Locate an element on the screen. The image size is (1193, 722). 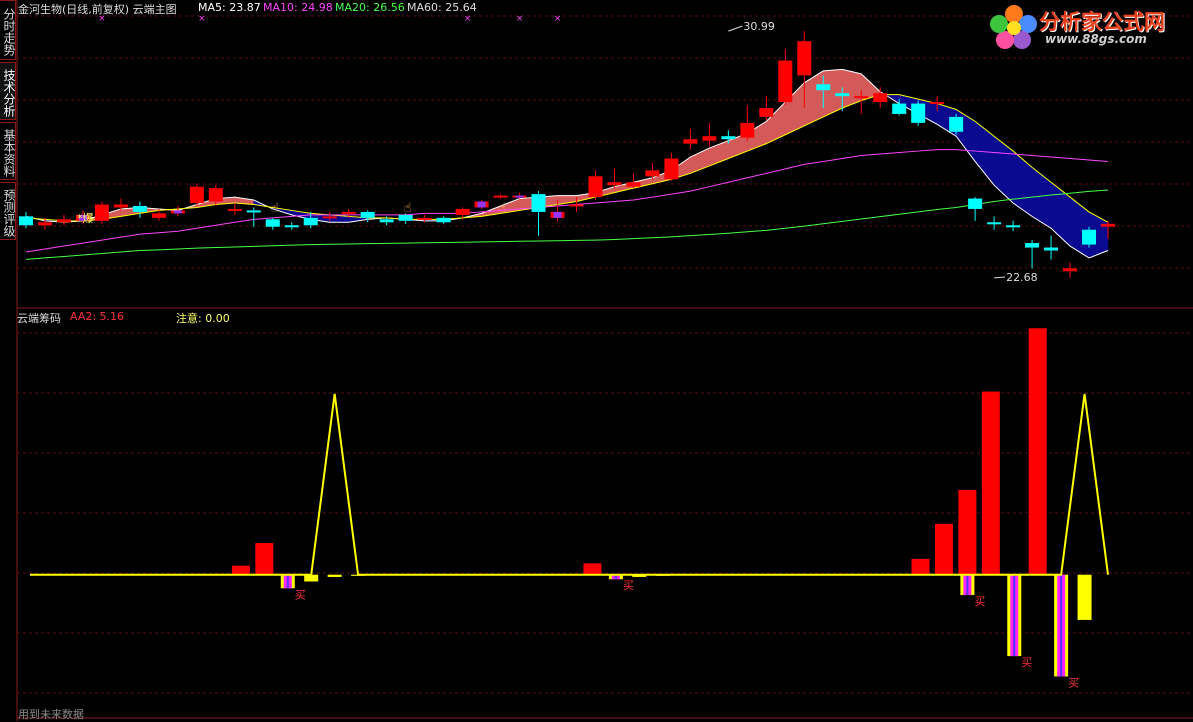
site-logo: 分析家公式网 www.88gs.com is located at coordinates (1087, 26).